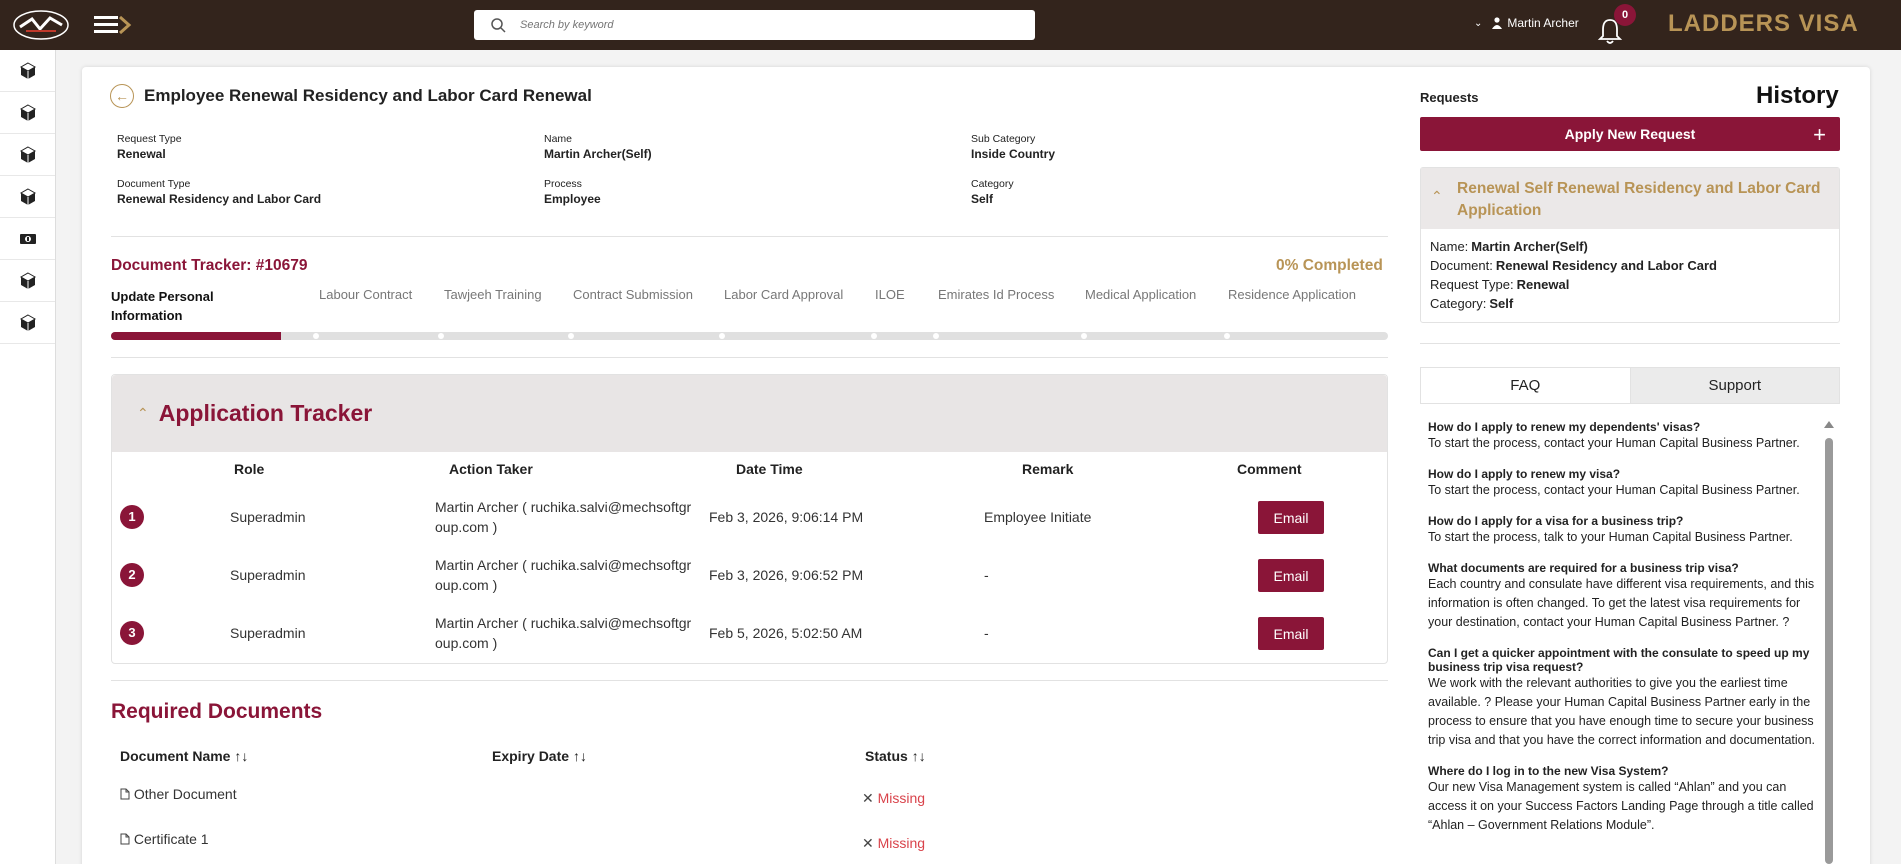 The image size is (1901, 864). What do you see at coordinates (125, 839) in the screenshot?
I see `file-icon` at bounding box center [125, 839].